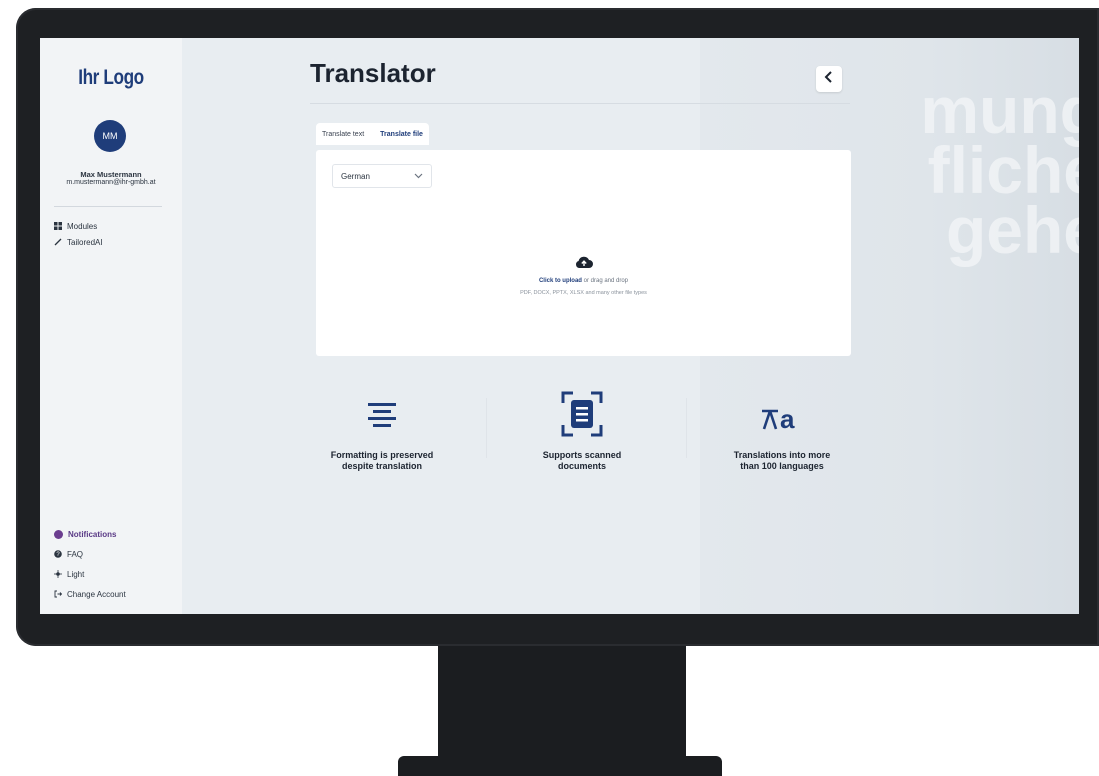 The height and width of the screenshot is (776, 1099). Describe the element at coordinates (381, 466) in the screenshot. I see `feature-line: despite translation` at that location.